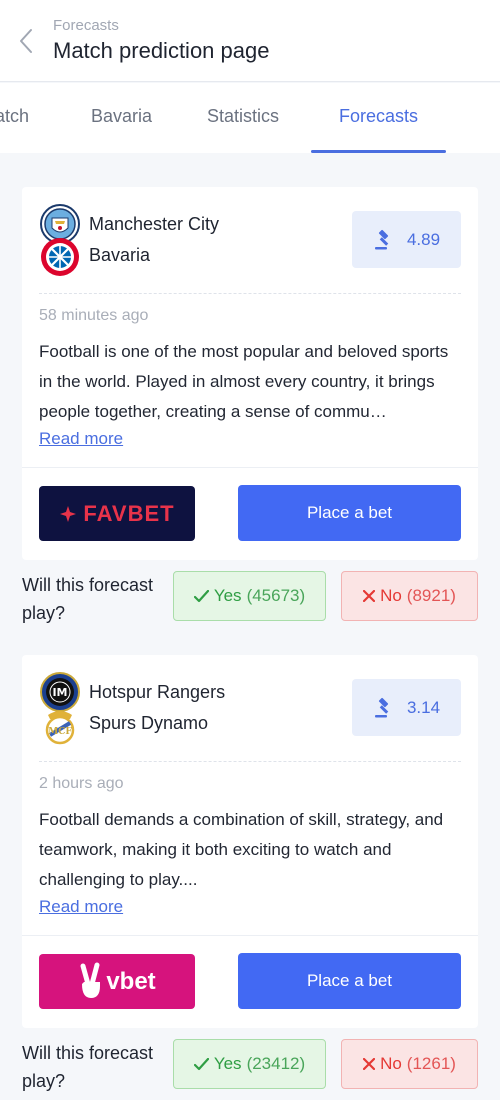 The image size is (500, 1100). Describe the element at coordinates (120, 255) in the screenshot. I see `team-away-name: Bavaria` at that location.